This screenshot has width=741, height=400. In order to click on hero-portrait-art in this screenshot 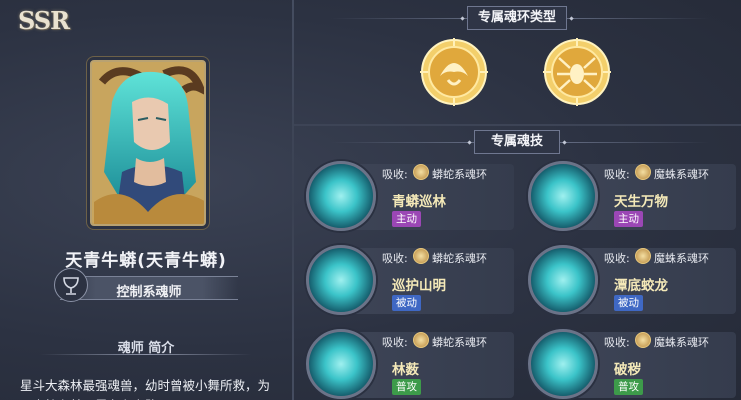, I will do `click(148, 143)`.